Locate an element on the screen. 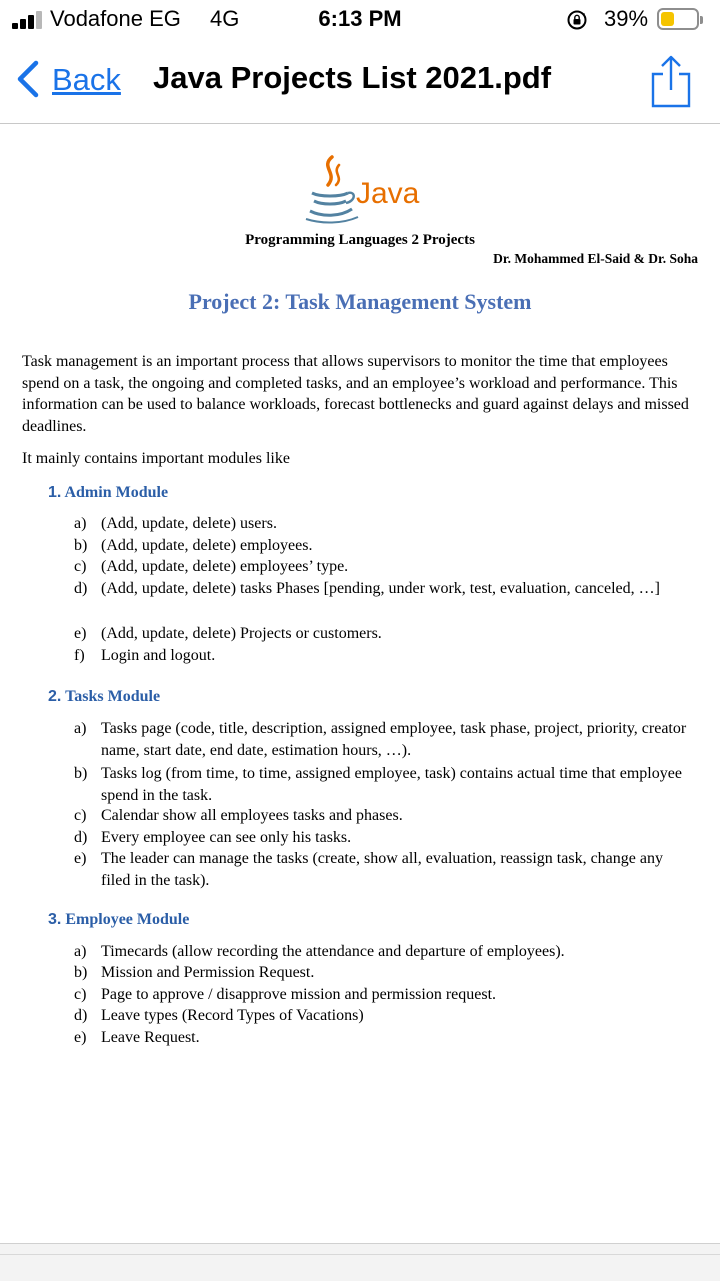 The image size is (720, 1281). share-icon is located at coordinates (671, 82).